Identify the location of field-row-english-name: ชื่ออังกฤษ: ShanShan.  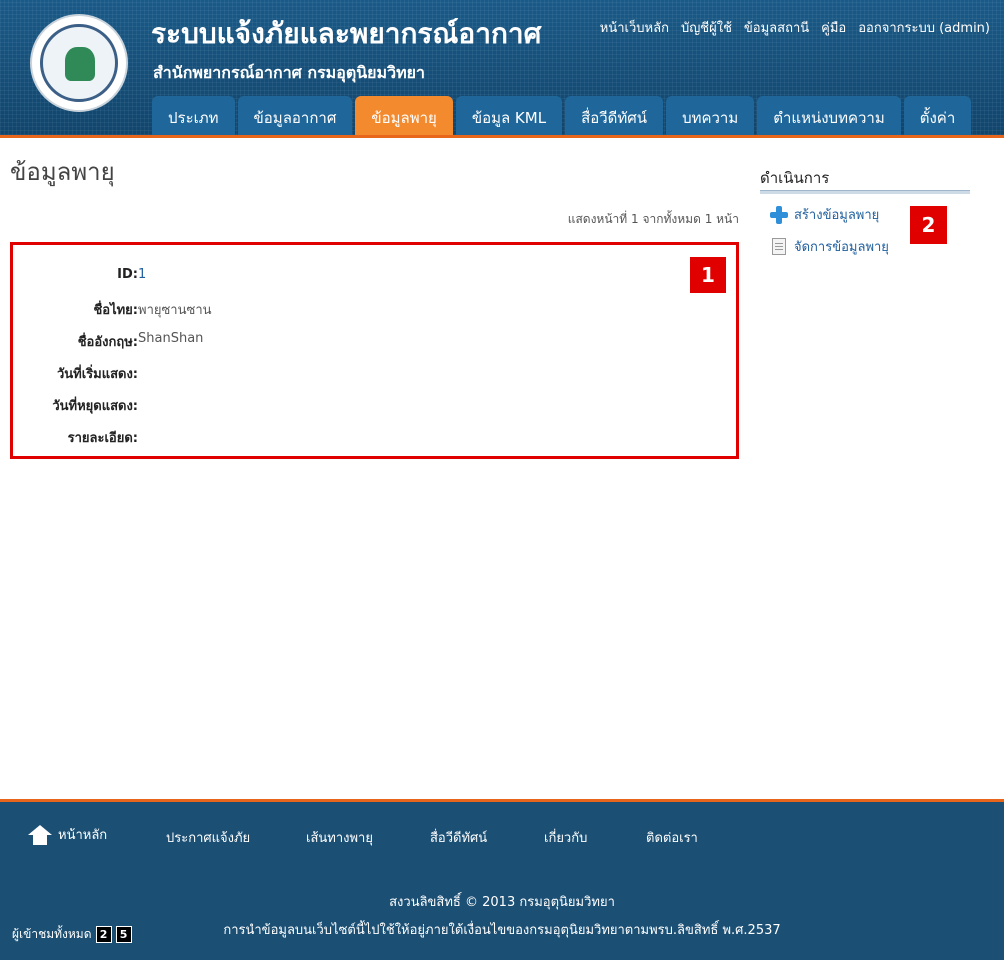
(363, 339).